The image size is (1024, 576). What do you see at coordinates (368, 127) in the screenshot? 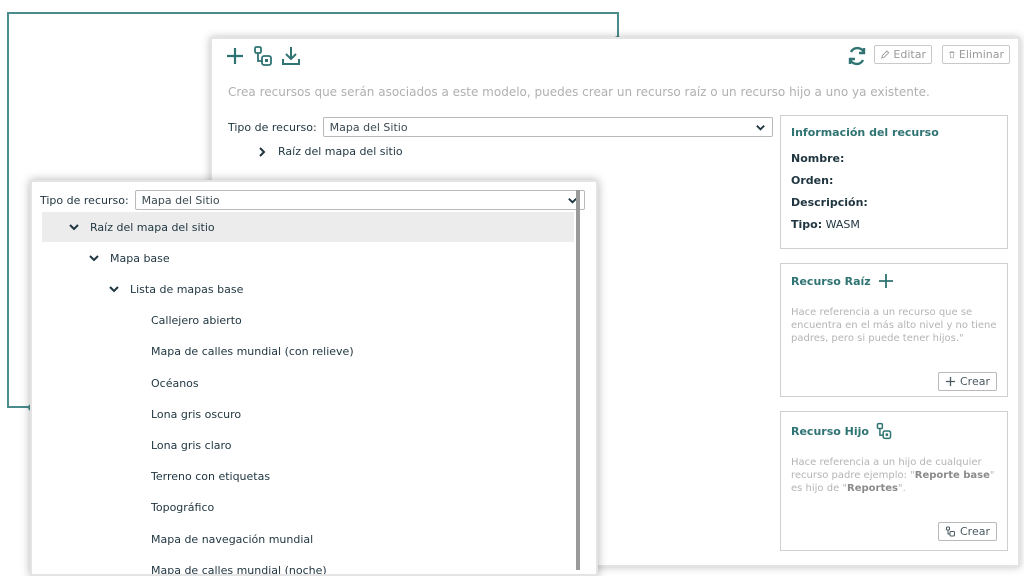
I see `resource-type-value: Mapa del Sitio` at bounding box center [368, 127].